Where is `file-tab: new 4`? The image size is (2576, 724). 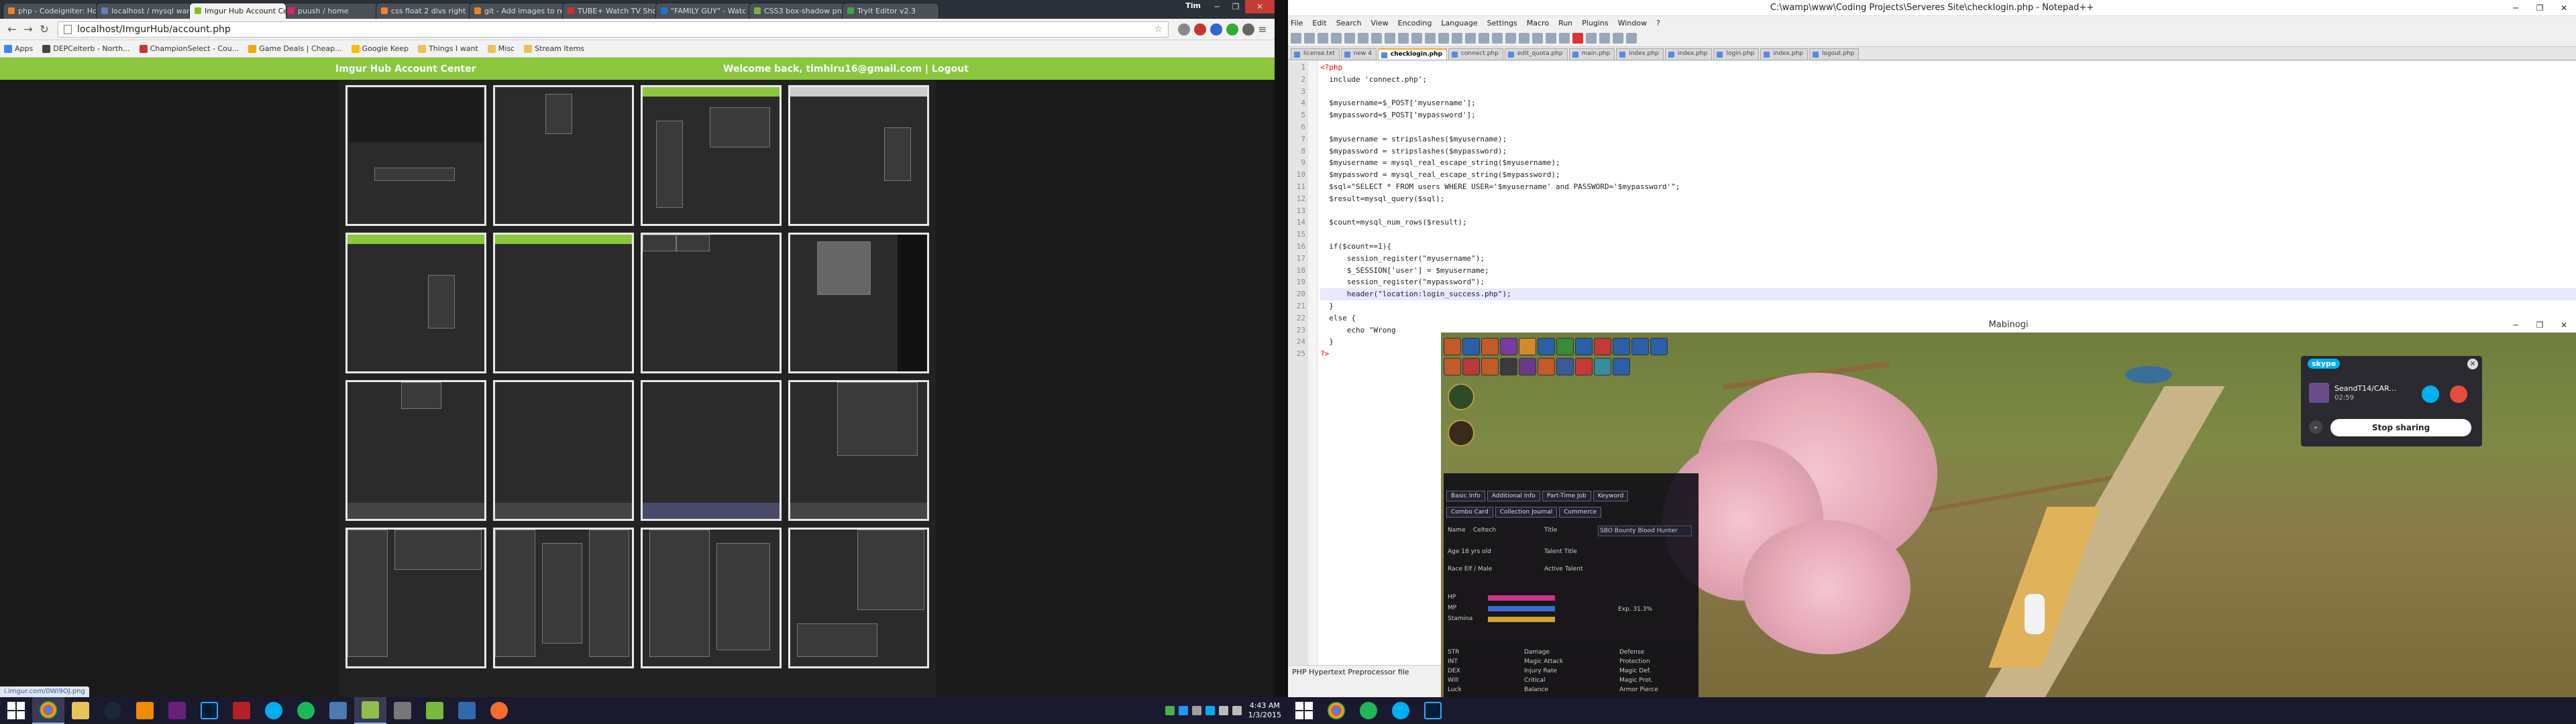
file-tab: new 4 is located at coordinates (1358, 54).